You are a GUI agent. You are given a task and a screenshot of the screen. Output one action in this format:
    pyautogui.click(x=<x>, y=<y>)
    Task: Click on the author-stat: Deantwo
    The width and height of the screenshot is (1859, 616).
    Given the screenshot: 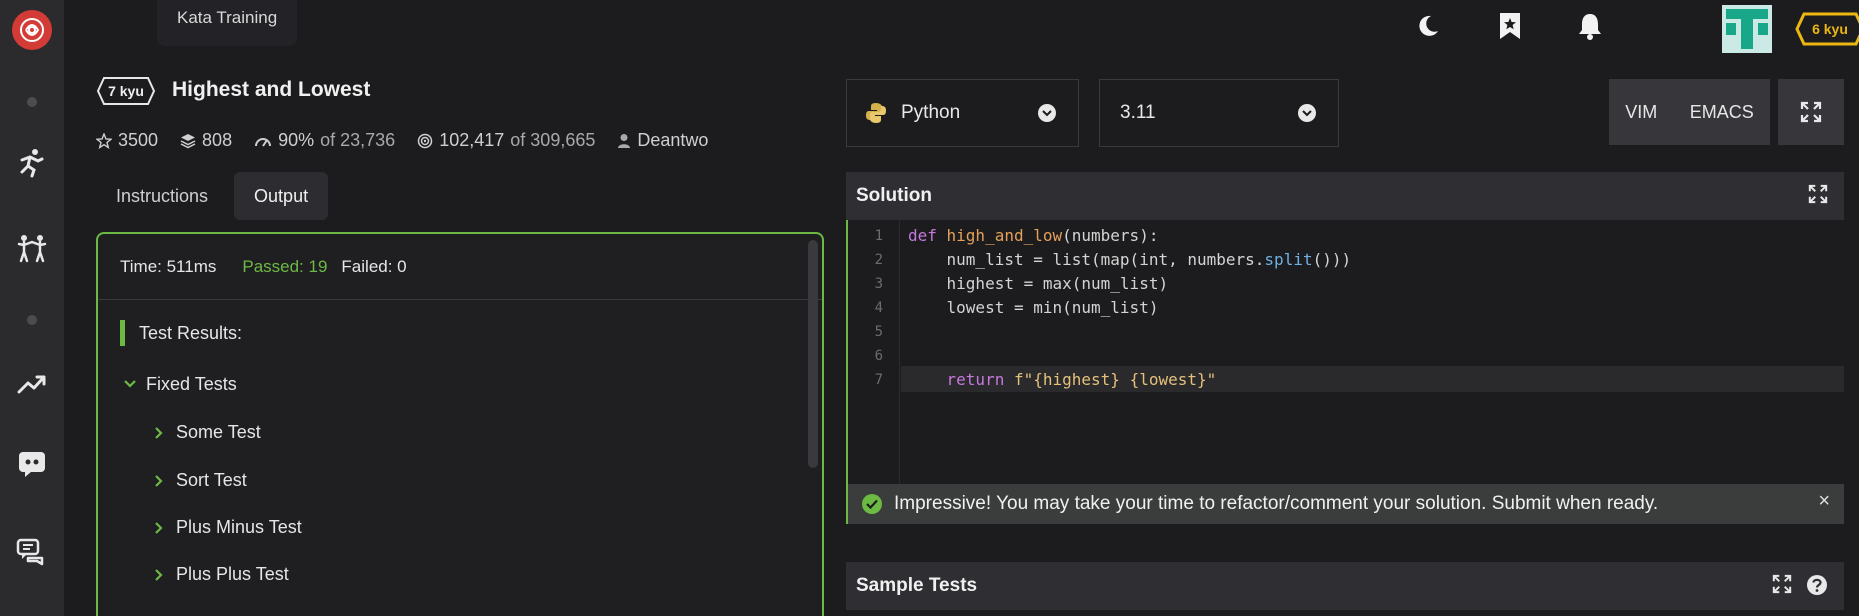 What is the action you would take?
    pyautogui.click(x=662, y=140)
    